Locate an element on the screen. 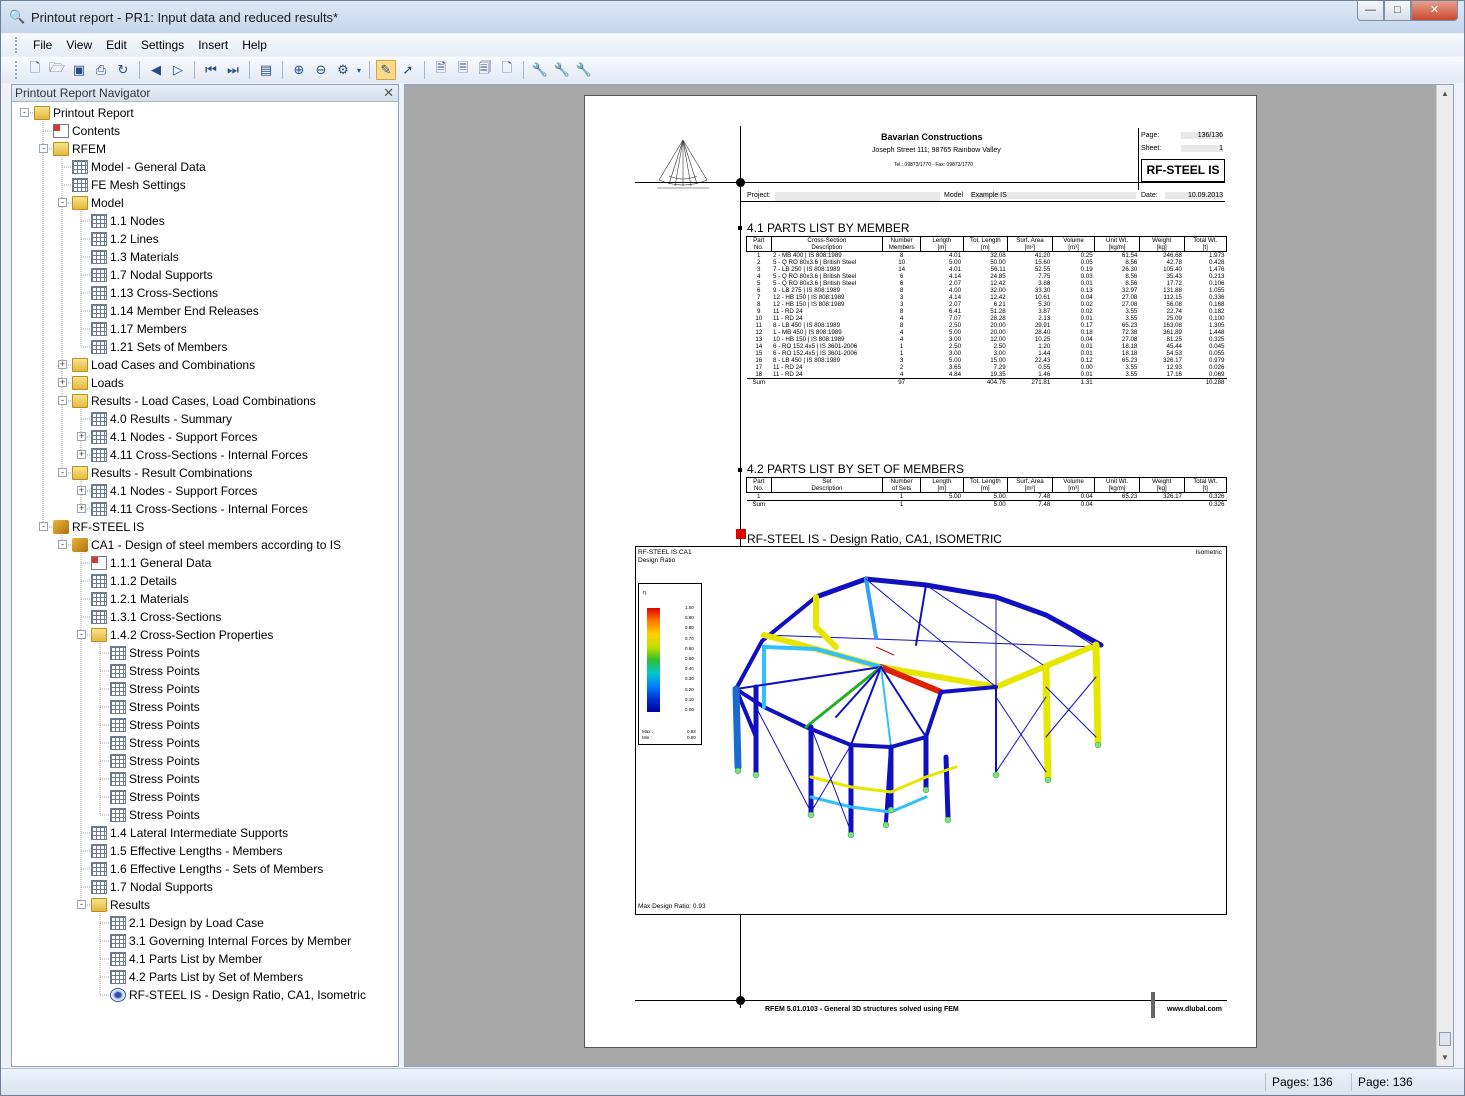 The image size is (1465, 1096). tree-item: 3.1 Governing Internal Forces by Member is located at coordinates (230, 941).